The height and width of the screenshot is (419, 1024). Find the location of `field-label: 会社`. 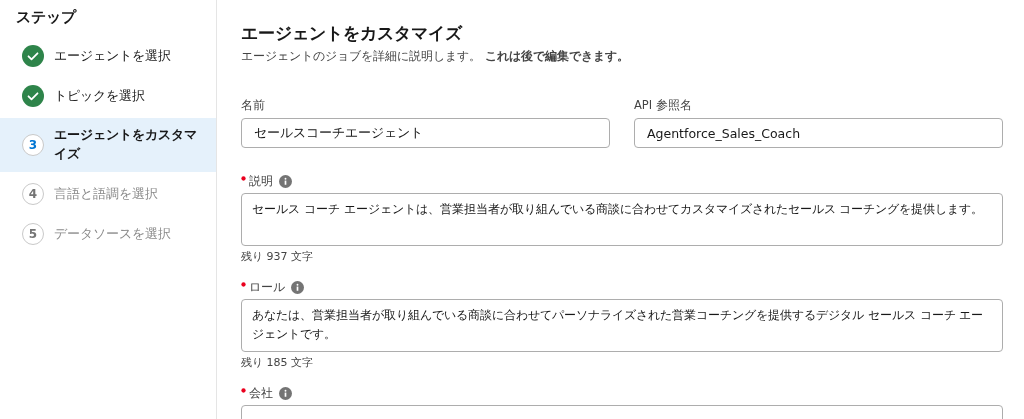

field-label: 会社 is located at coordinates (261, 393).